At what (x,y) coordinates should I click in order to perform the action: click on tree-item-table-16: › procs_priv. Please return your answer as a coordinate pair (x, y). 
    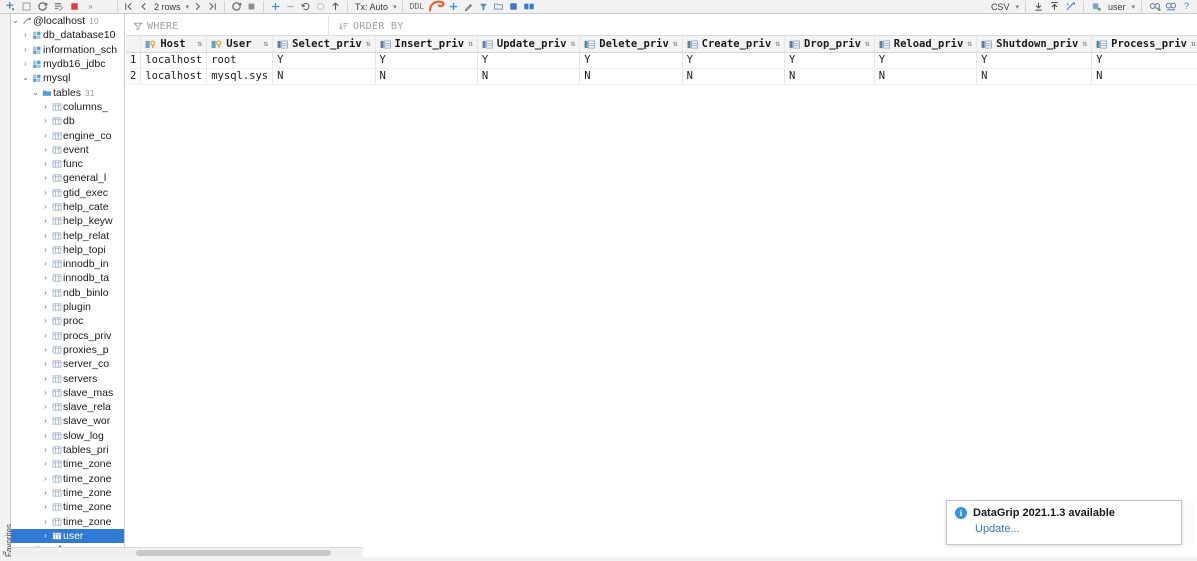
    Looking at the image, I should click on (67, 336).